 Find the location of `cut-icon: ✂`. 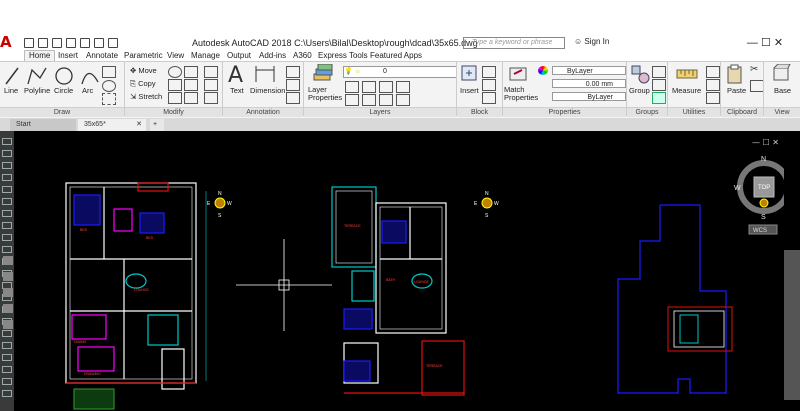

cut-icon: ✂ is located at coordinates (754, 69).